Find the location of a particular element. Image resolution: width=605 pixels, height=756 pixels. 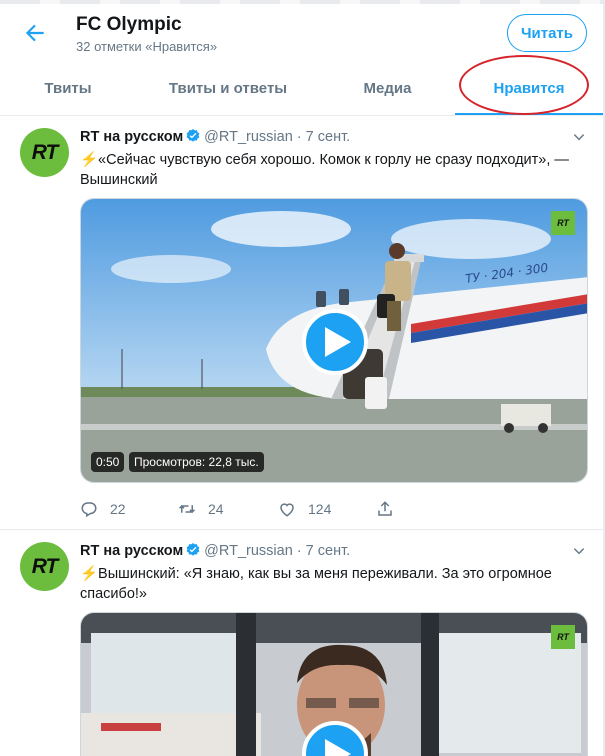

likes-count: 32 отметки «Нравится» is located at coordinates (147, 46).